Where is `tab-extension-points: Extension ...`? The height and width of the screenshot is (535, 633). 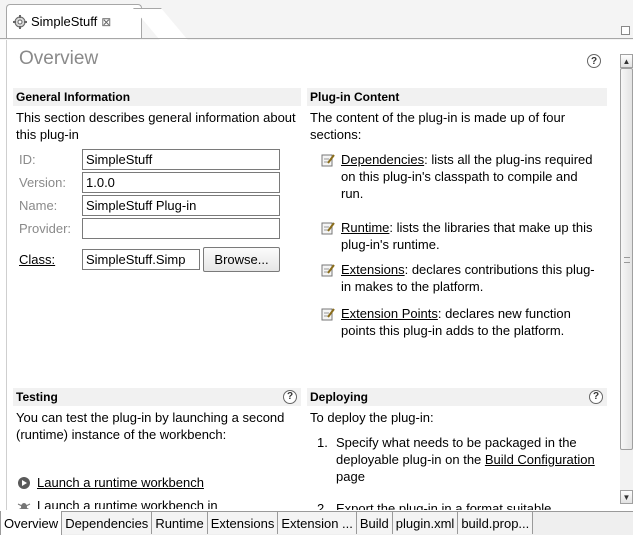
tab-extension-points: Extension ... is located at coordinates (317, 523).